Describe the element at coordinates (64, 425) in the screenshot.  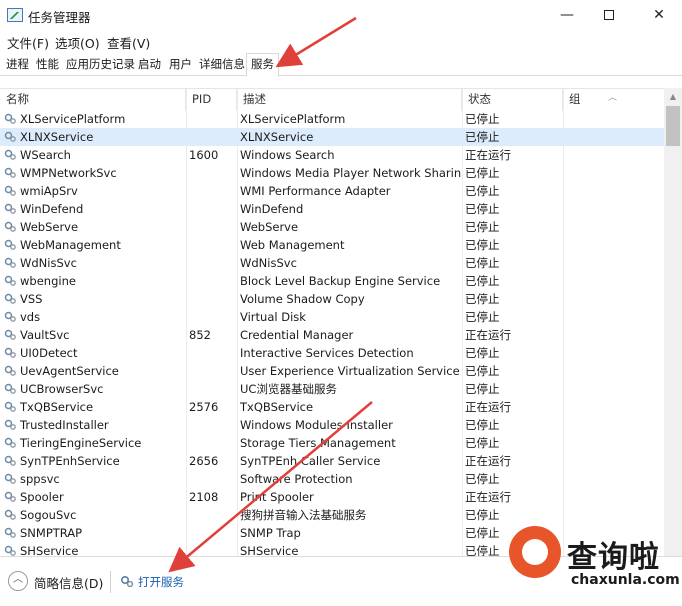
I see `service-name: TrustedInstaller` at that location.